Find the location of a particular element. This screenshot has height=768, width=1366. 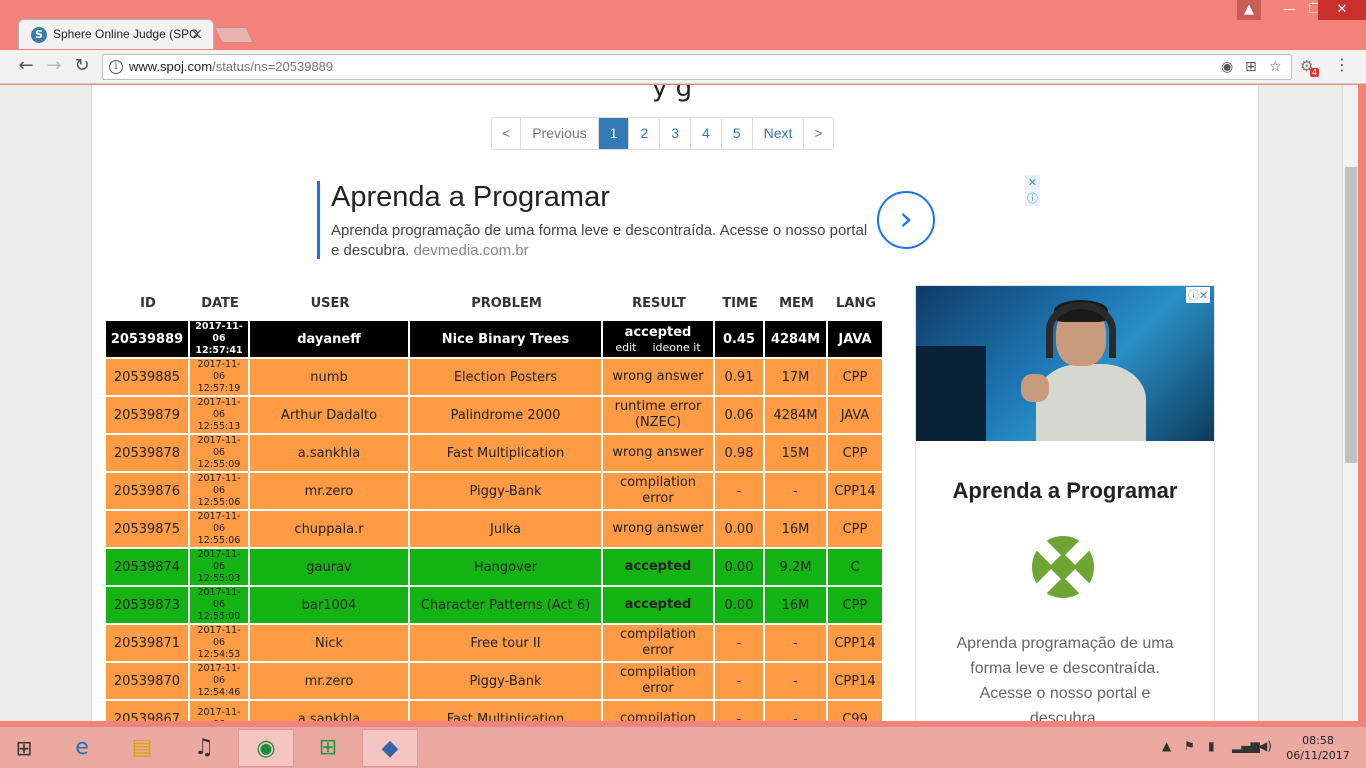

header-time: TIME is located at coordinates (740, 303).